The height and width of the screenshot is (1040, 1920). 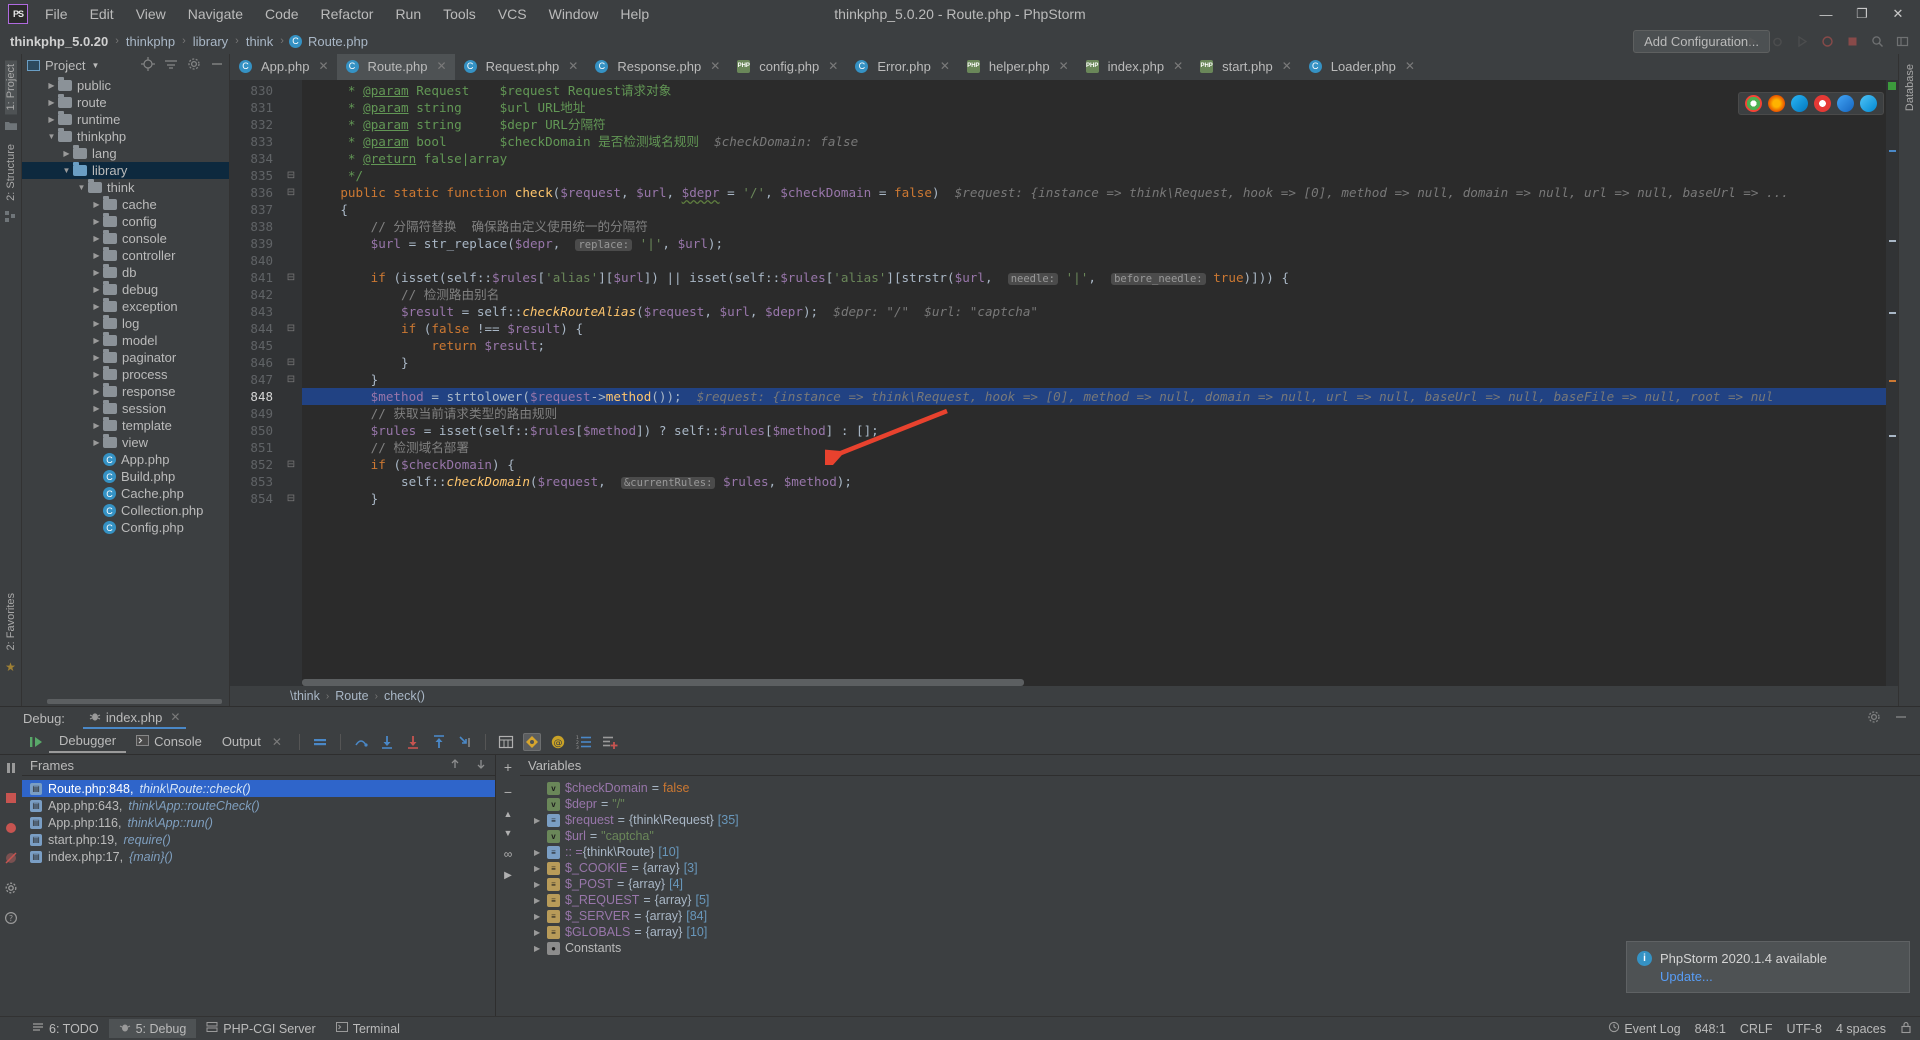 What do you see at coordinates (1220, 884) in the screenshot?
I see `variable-row: ▶ ≡ $_POST = {array} [4]` at bounding box center [1220, 884].